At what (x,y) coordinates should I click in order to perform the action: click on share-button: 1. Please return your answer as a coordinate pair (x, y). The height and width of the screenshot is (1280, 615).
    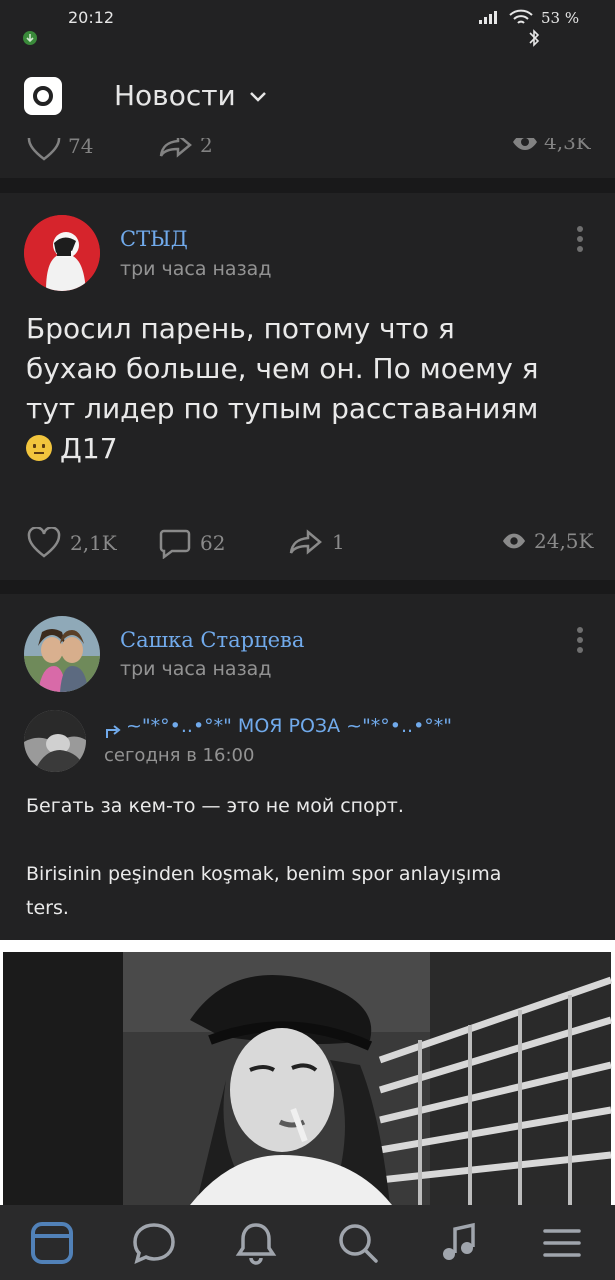
    Looking at the image, I should click on (316, 542).